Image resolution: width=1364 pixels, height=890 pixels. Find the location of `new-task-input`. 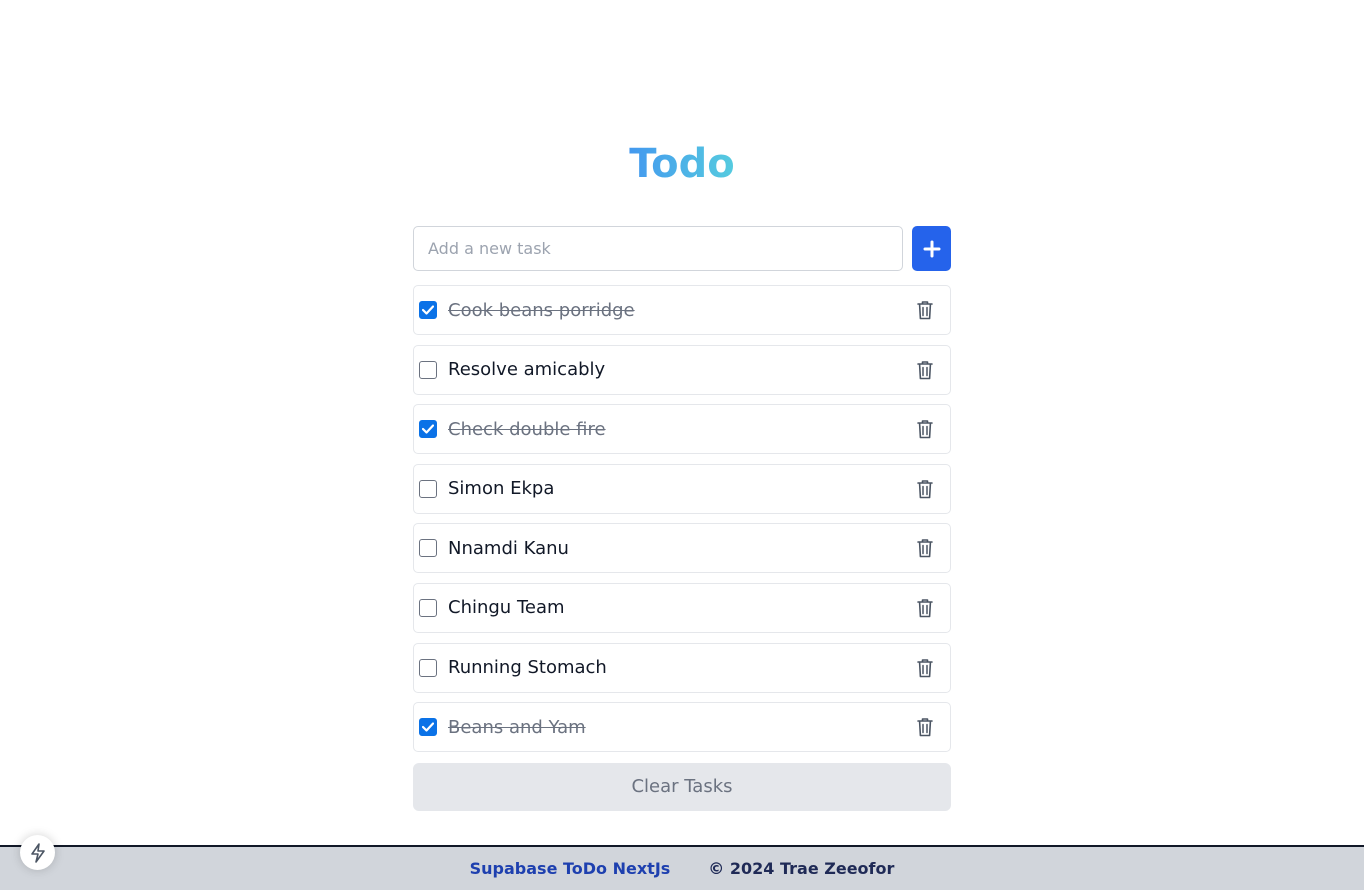

new-task-input is located at coordinates (658, 248).